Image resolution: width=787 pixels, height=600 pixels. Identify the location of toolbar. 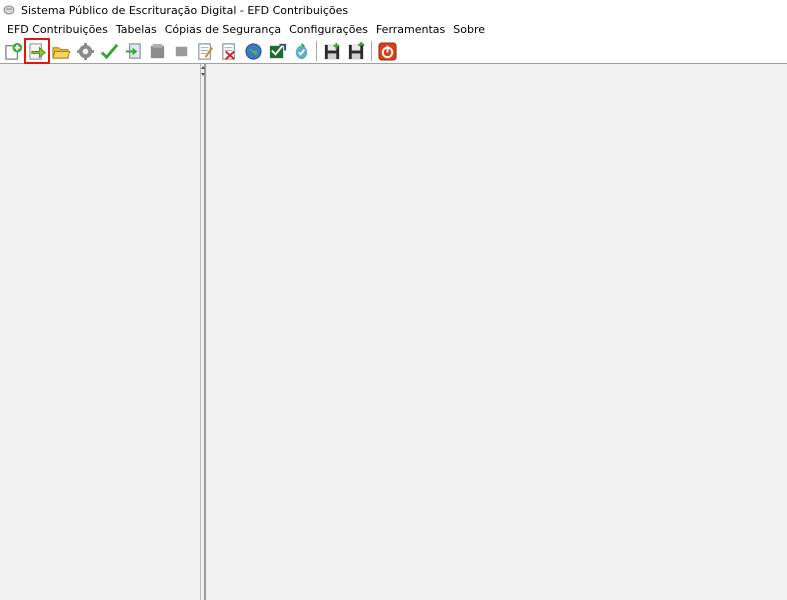
(393, 51).